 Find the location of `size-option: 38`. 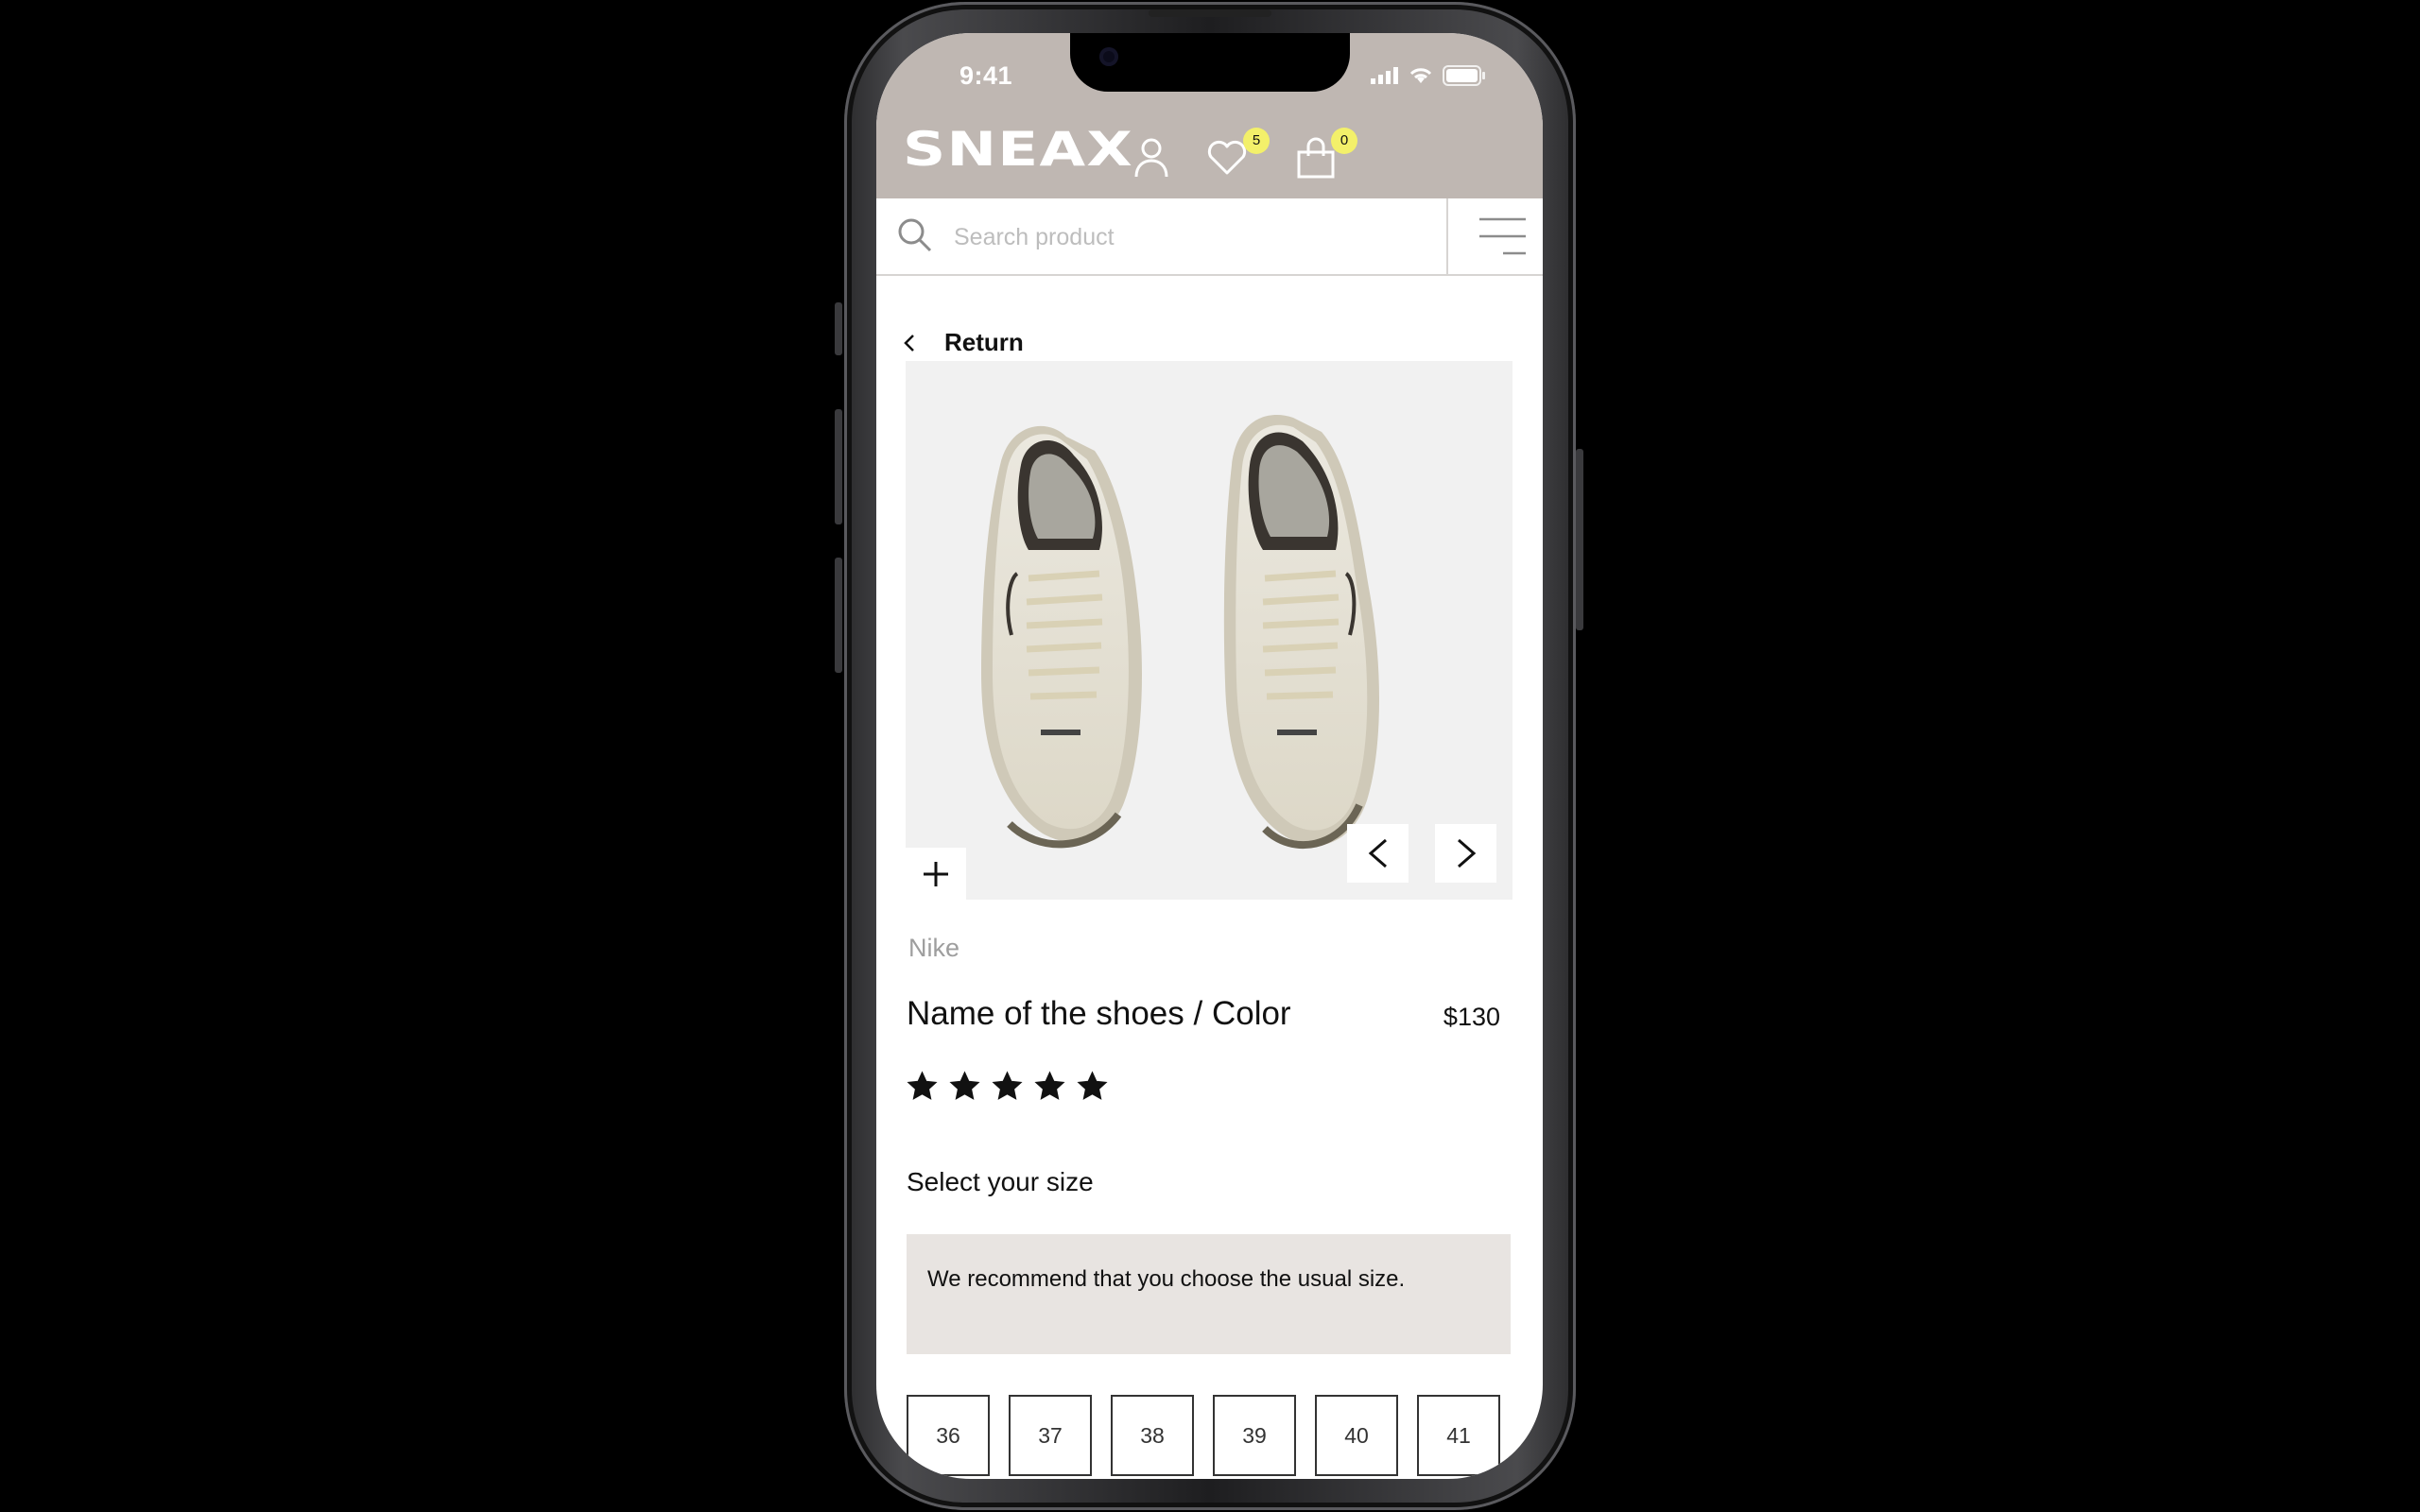

size-option: 38 is located at coordinates (1153, 1435).